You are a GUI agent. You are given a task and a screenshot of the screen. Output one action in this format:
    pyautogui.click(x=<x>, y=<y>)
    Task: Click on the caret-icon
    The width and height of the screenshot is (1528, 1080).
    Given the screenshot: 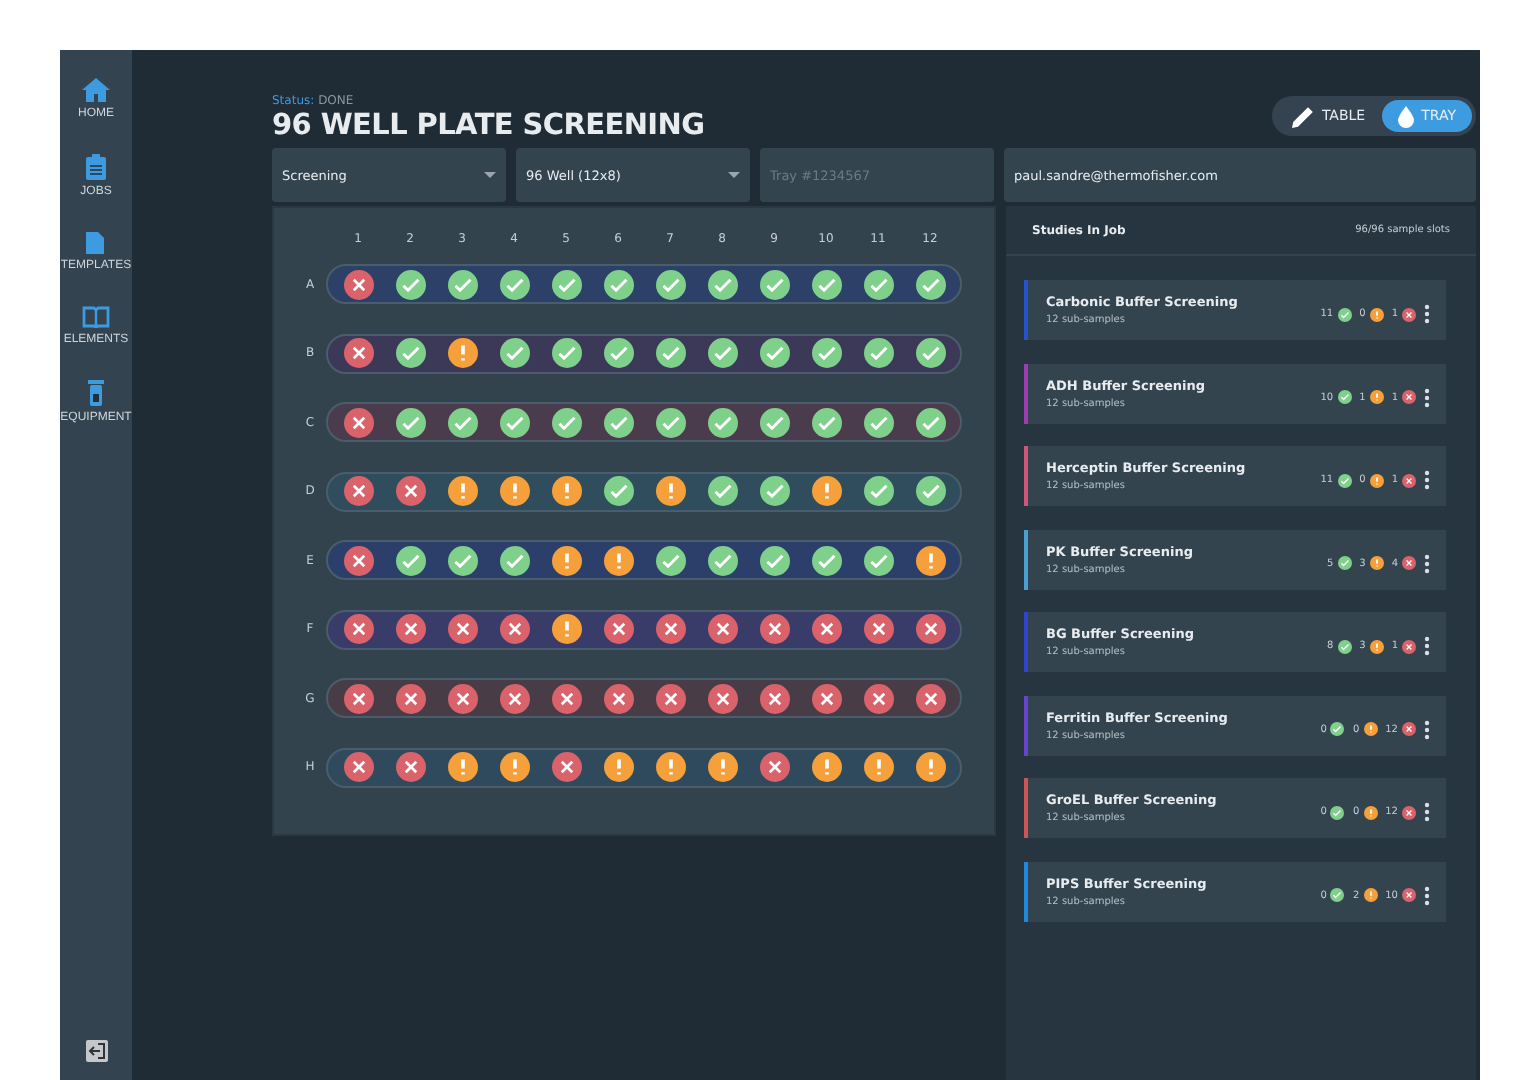 What is the action you would take?
    pyautogui.click(x=734, y=175)
    